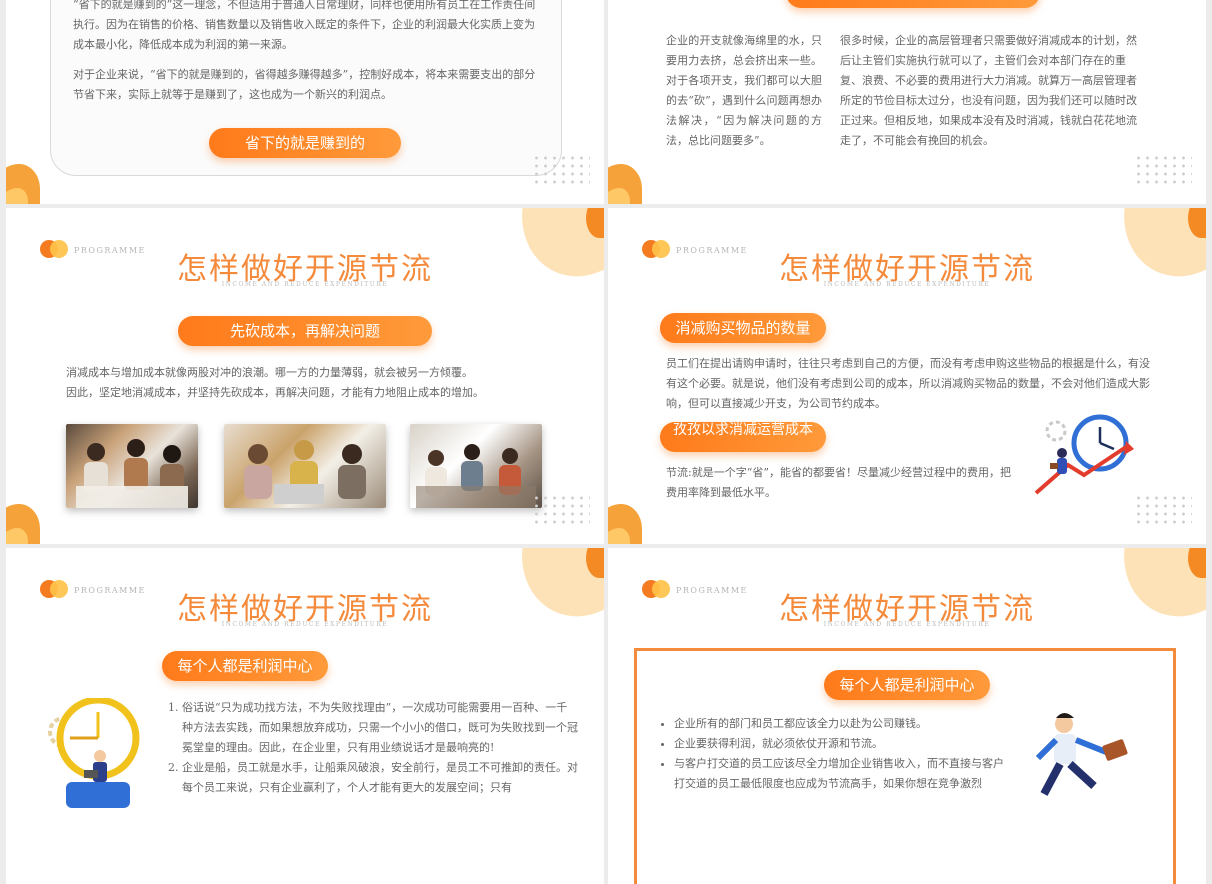  What do you see at coordinates (743, 328) in the screenshot?
I see `pill-reduce-purchases: 消减购买物品的数量` at bounding box center [743, 328].